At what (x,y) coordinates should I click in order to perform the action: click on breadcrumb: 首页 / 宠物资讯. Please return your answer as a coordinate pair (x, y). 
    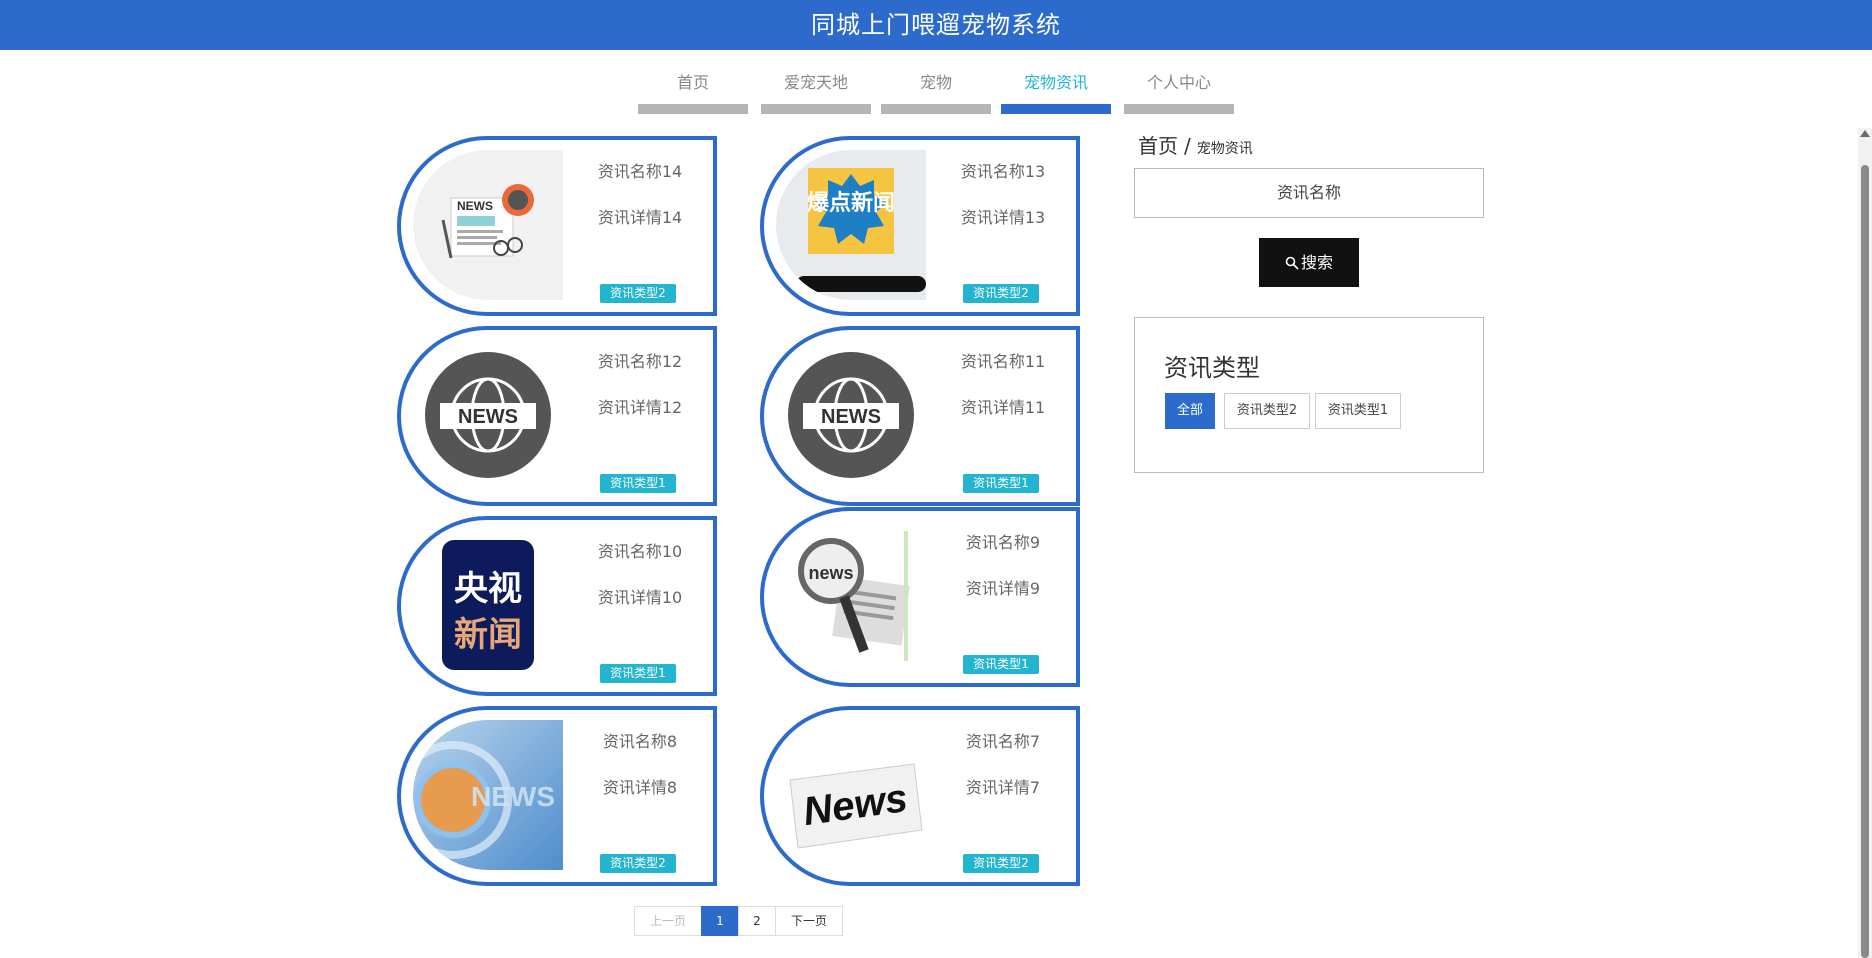
    Looking at the image, I should click on (1195, 144).